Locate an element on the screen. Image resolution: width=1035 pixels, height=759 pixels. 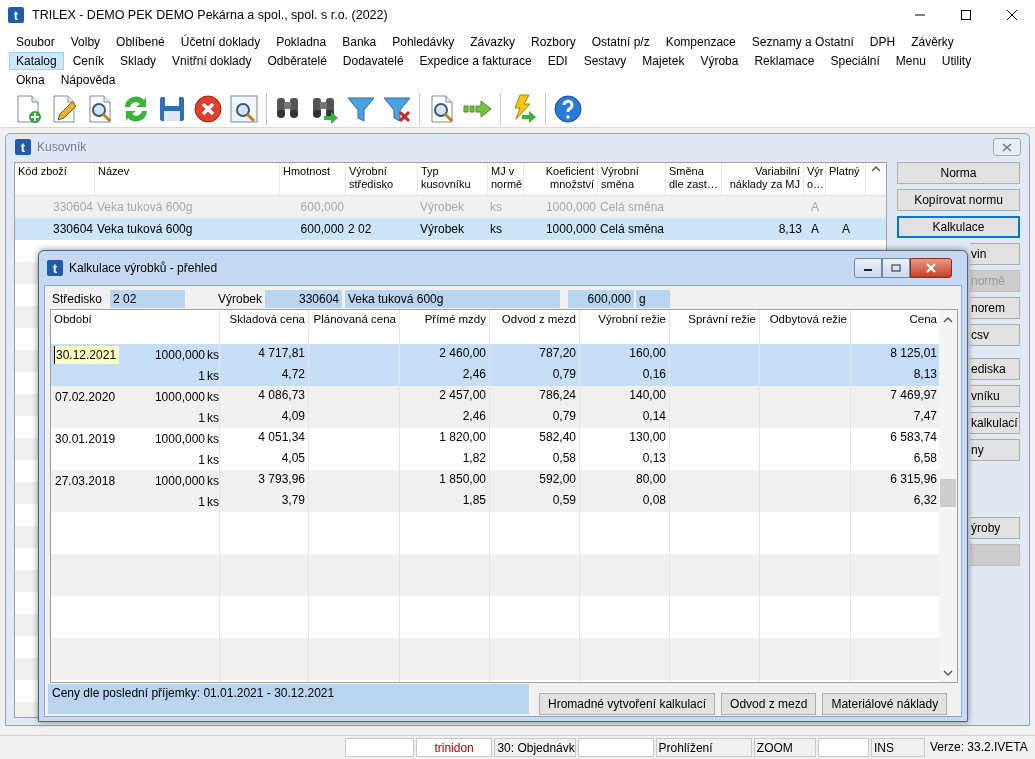
menu-item: Kompenzace is located at coordinates (700, 41).